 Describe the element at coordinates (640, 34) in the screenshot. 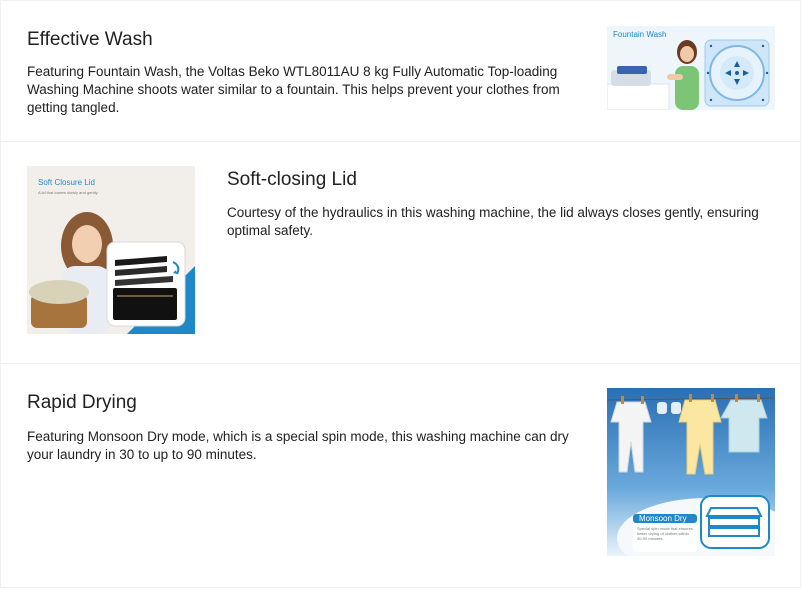

I see `image-caption-title: Fountain Wash` at that location.